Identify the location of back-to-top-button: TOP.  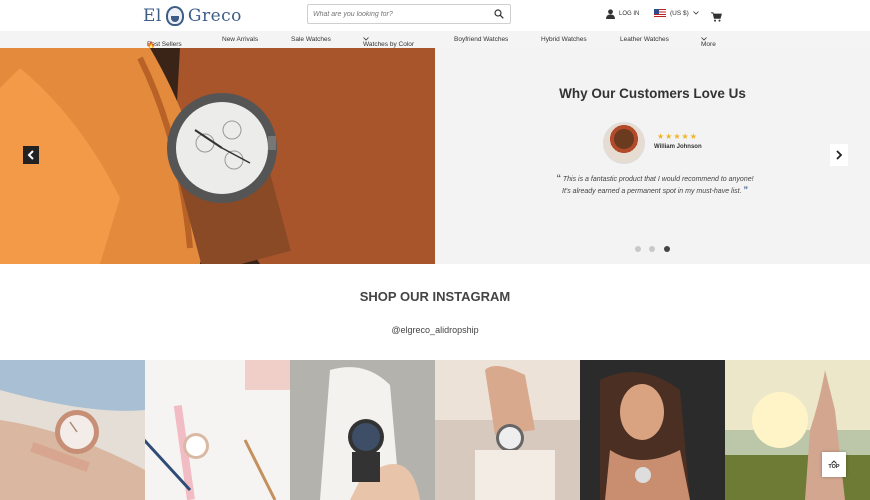
(834, 464).